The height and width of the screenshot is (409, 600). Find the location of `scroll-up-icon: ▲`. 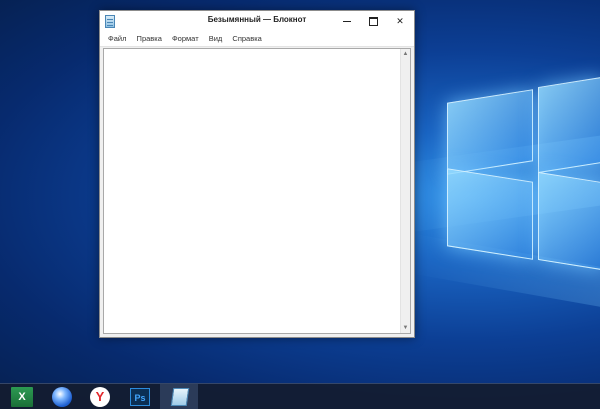

scroll-up-icon: ▲ is located at coordinates (405, 54).